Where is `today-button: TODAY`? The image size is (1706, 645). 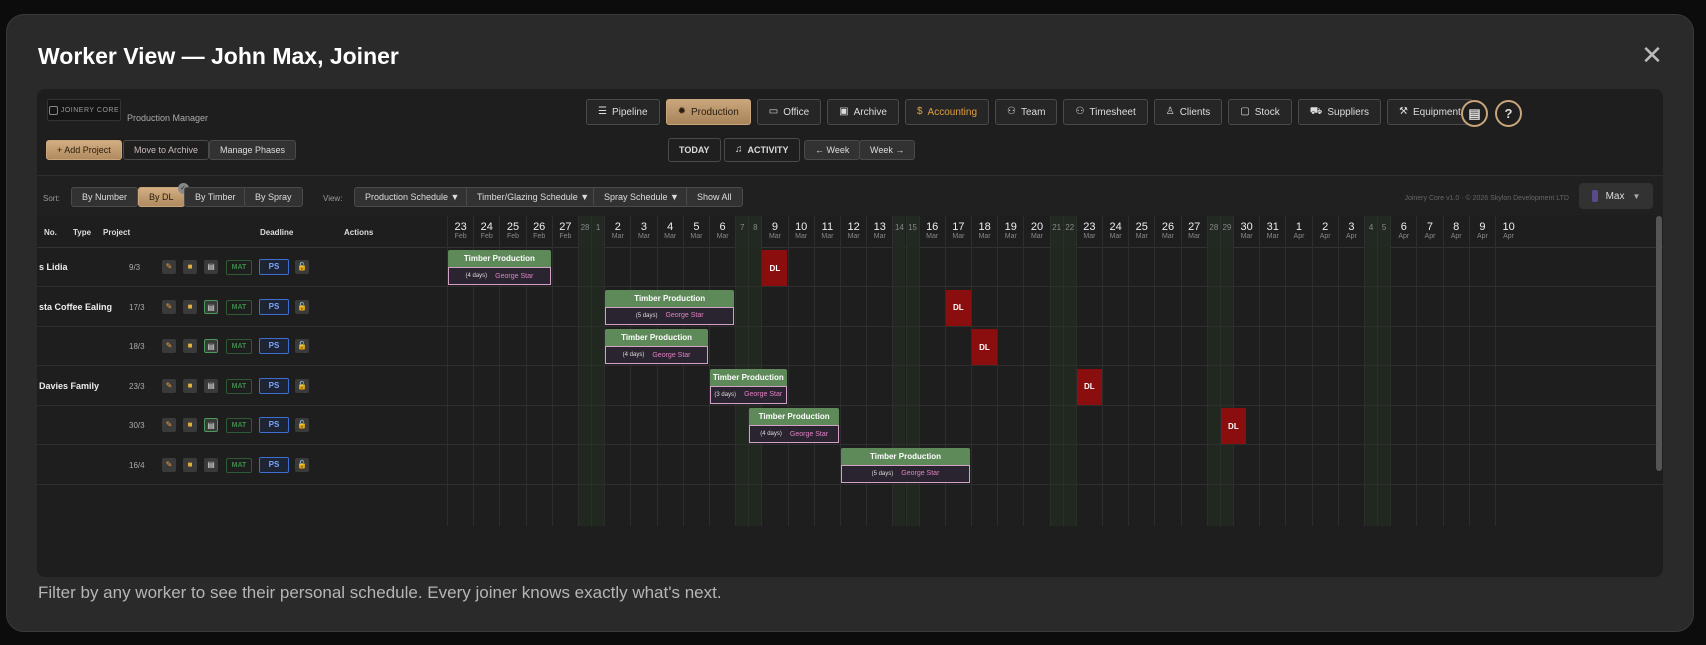
today-button: TODAY is located at coordinates (694, 150).